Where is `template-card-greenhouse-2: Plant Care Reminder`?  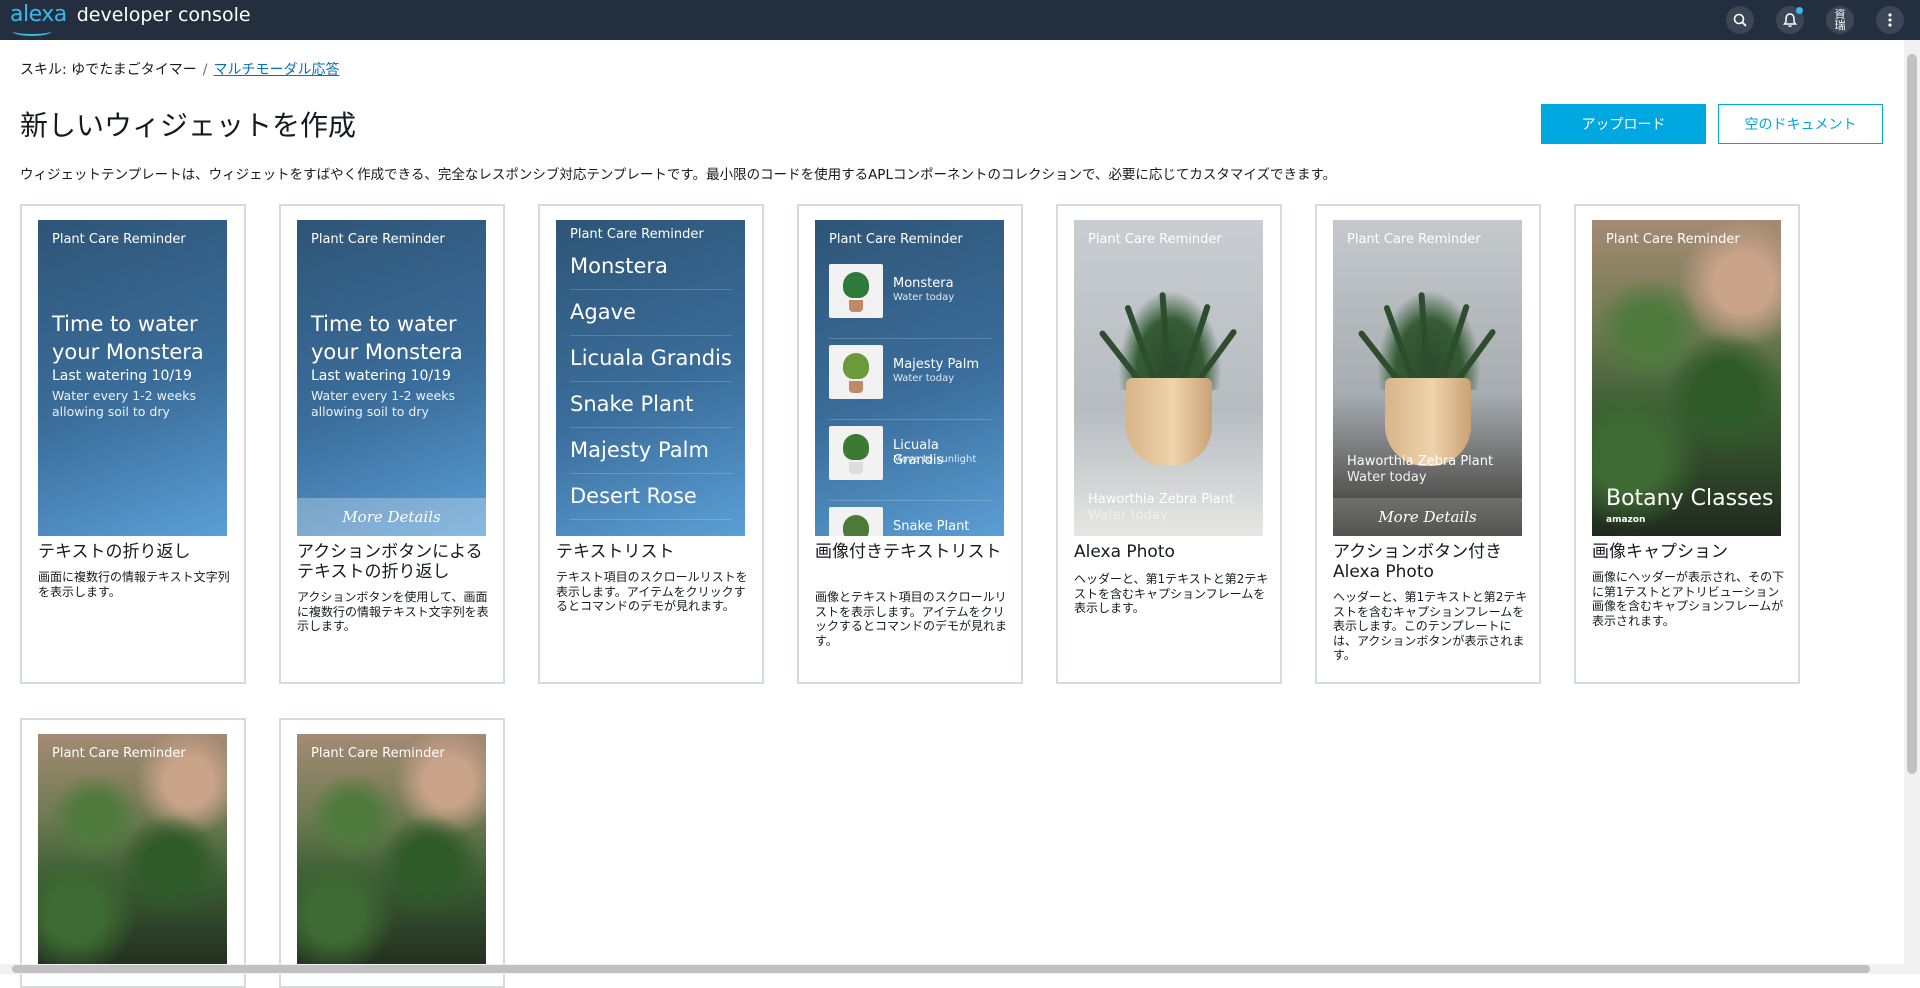 template-card-greenhouse-2: Plant Care Reminder is located at coordinates (392, 853).